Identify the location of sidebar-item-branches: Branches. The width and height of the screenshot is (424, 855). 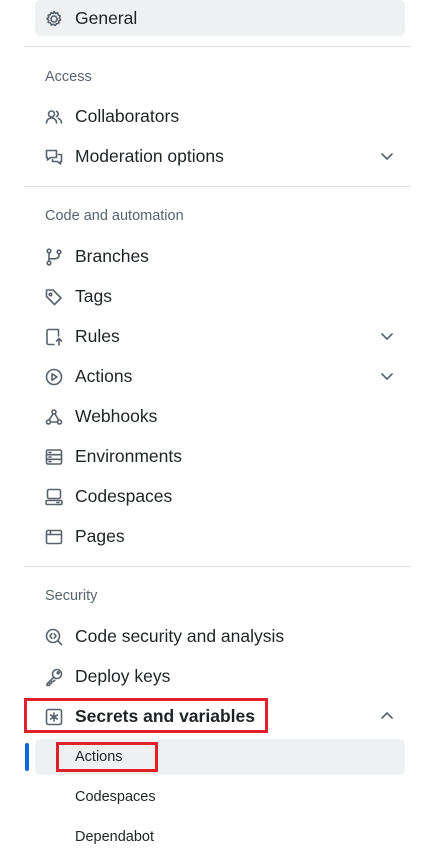
(220, 256).